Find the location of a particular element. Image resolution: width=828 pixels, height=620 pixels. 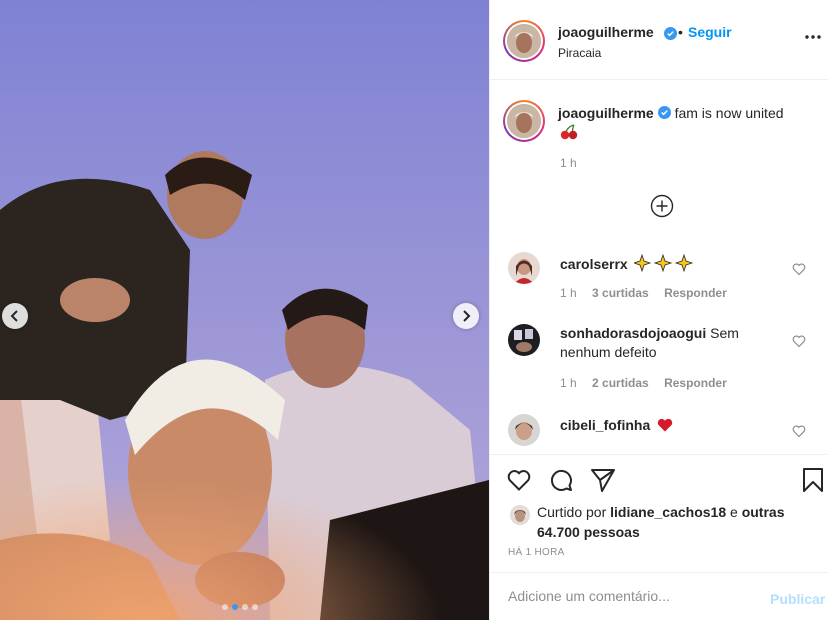

publish-button: Publicar is located at coordinates (797, 599).